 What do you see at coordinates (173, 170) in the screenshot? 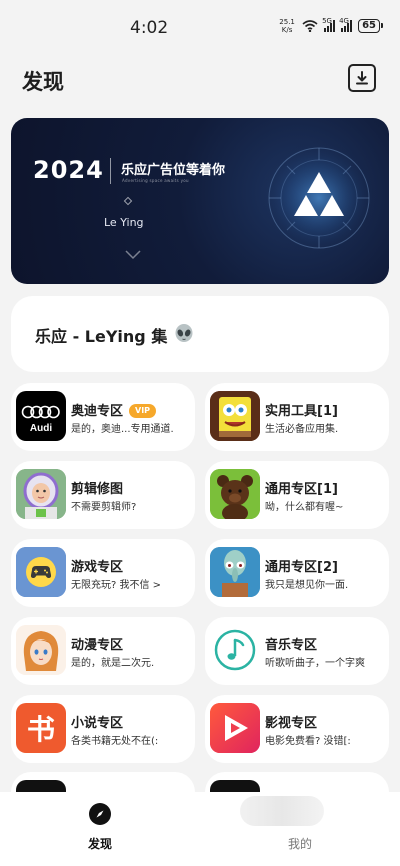
I see `banner-headline: 乐应广告位等着你` at bounding box center [173, 170].